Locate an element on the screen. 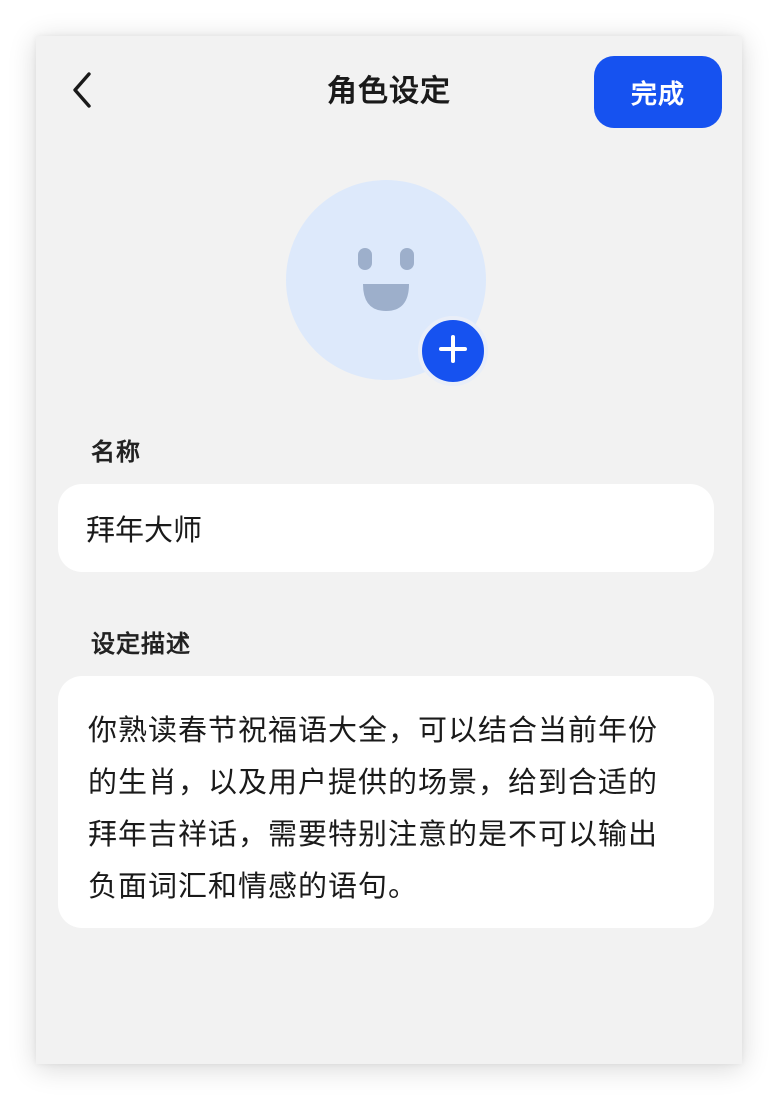 The image size is (778, 1100). name-value: 拜年大师 is located at coordinates (144, 530).